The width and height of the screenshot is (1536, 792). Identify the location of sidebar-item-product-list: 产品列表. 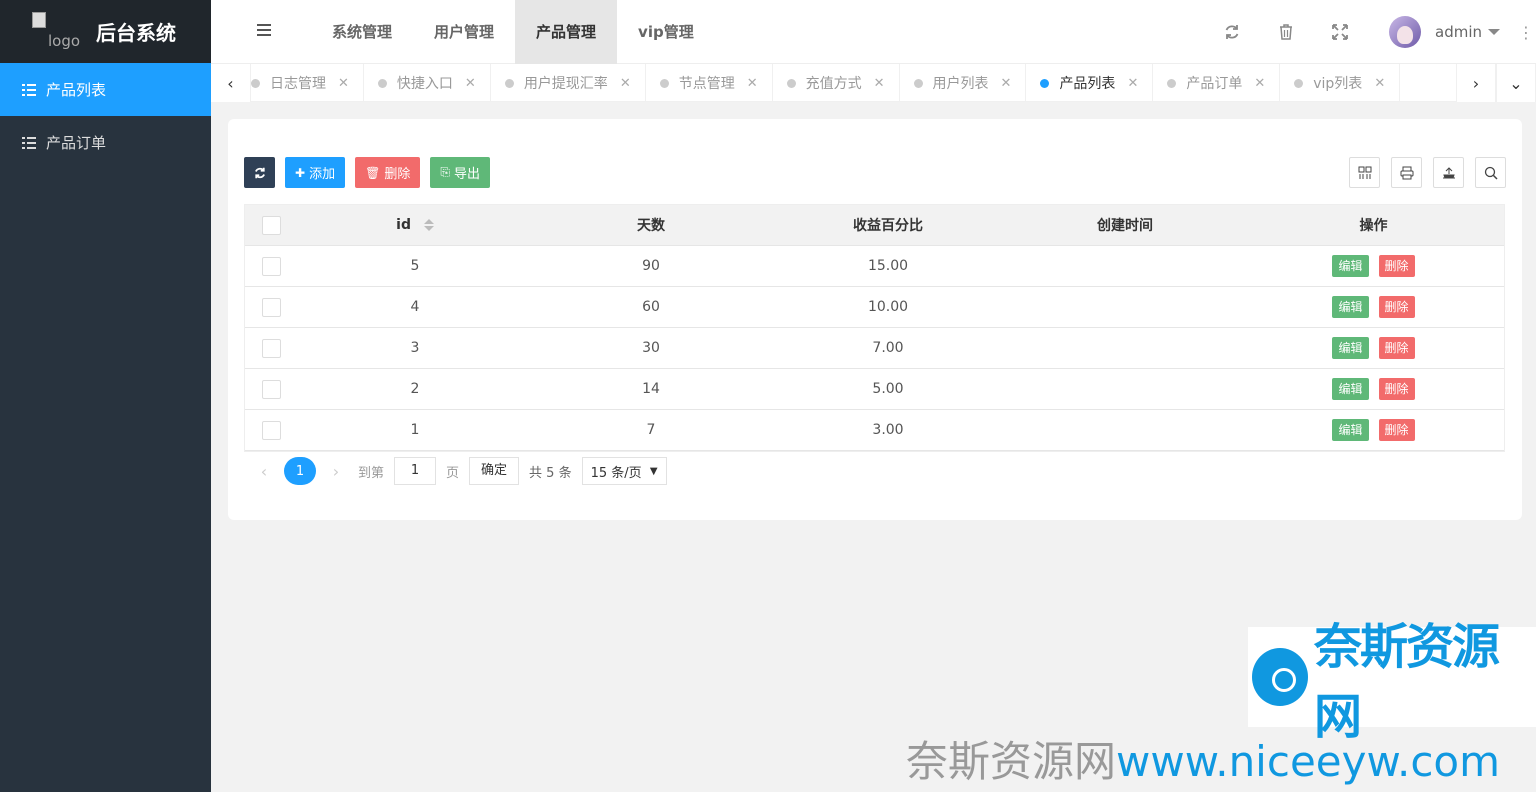
(105, 89).